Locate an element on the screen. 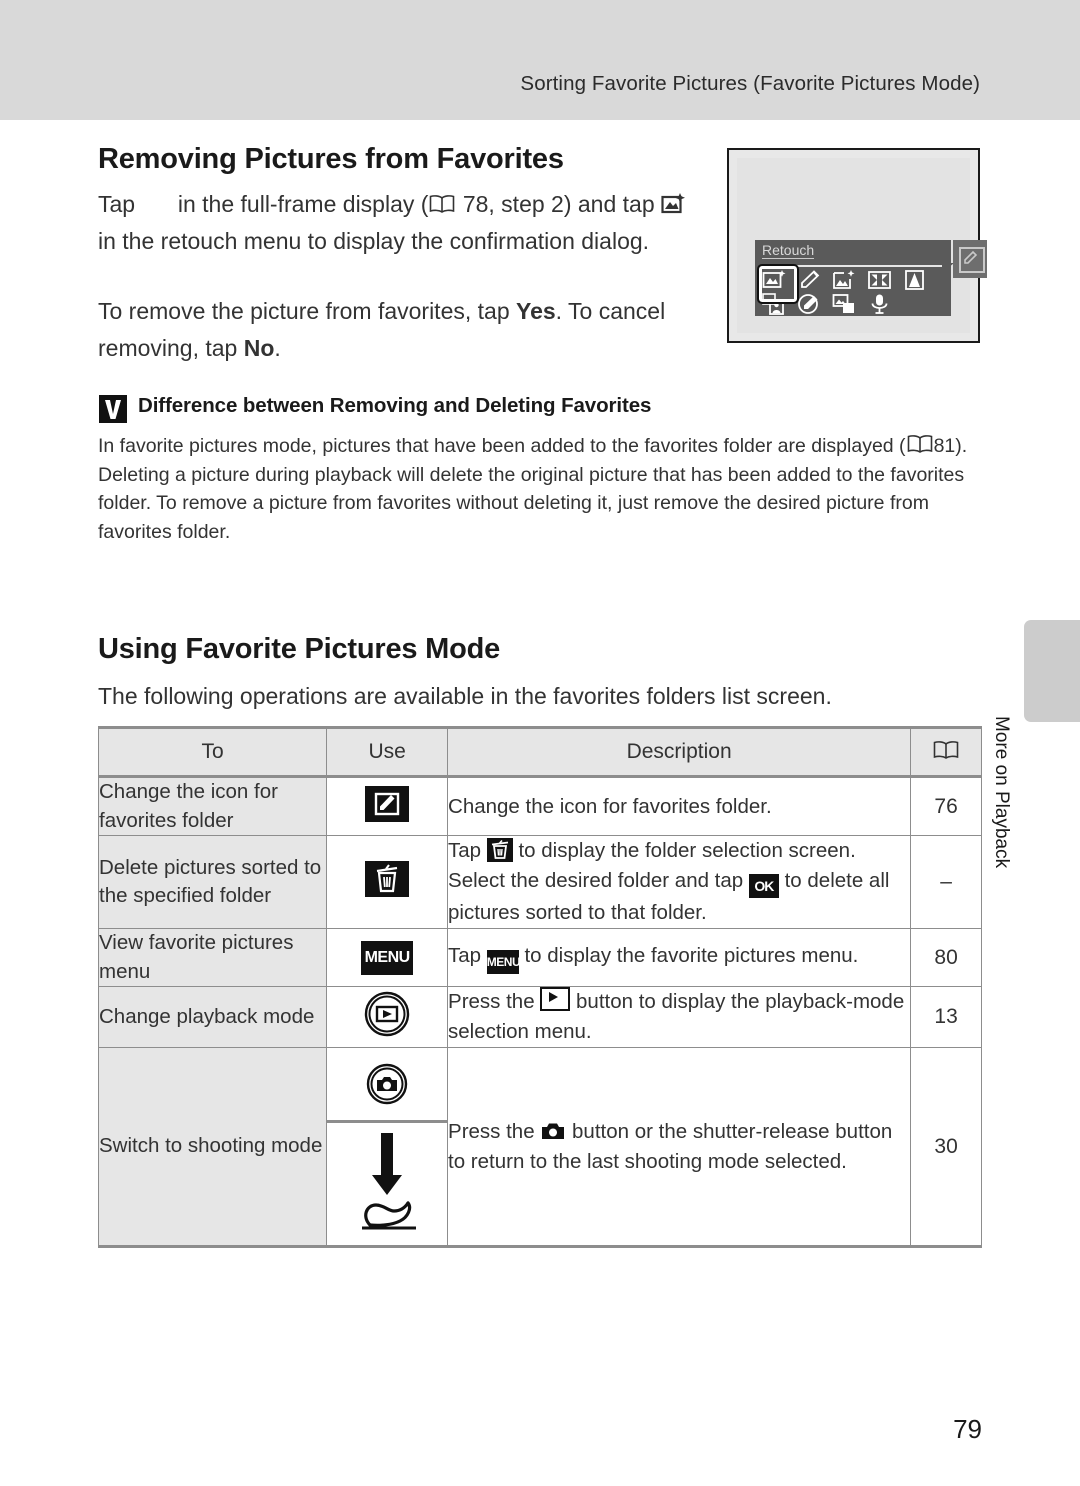 The image size is (1080, 1486). row-reference: 80 is located at coordinates (946, 957).